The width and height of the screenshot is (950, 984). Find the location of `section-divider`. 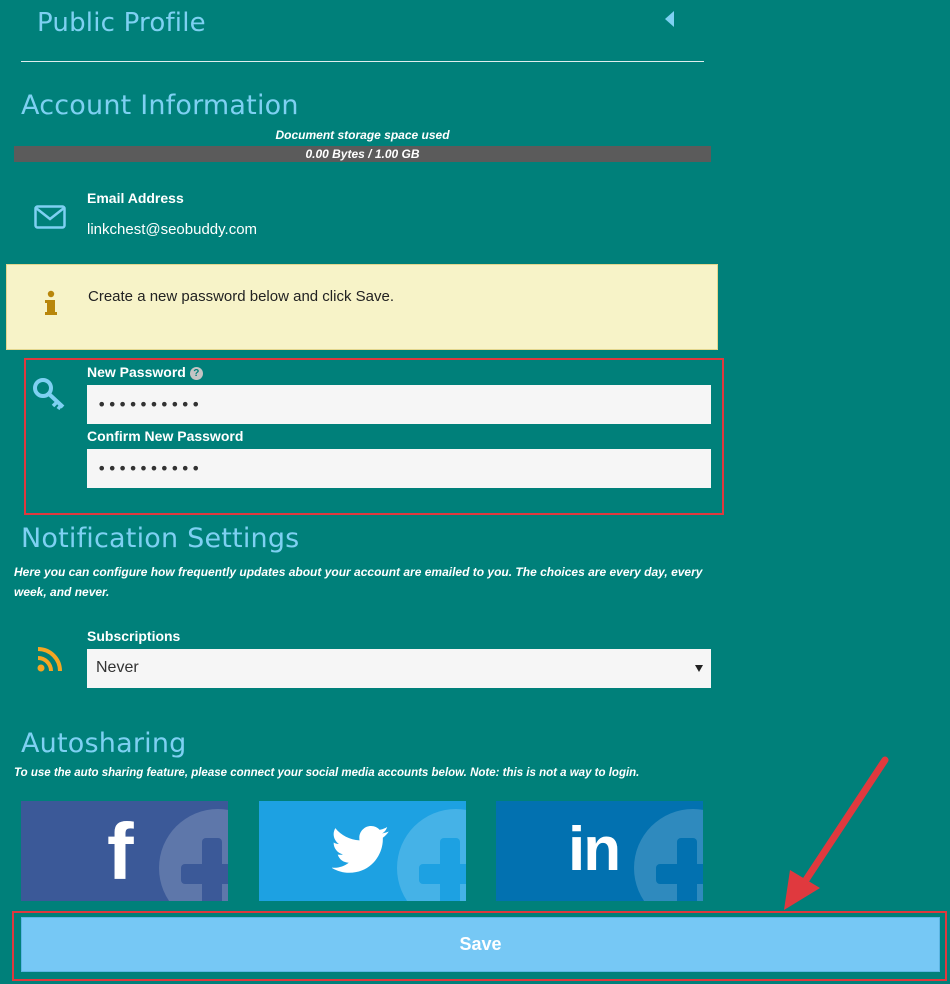

section-divider is located at coordinates (362, 61).